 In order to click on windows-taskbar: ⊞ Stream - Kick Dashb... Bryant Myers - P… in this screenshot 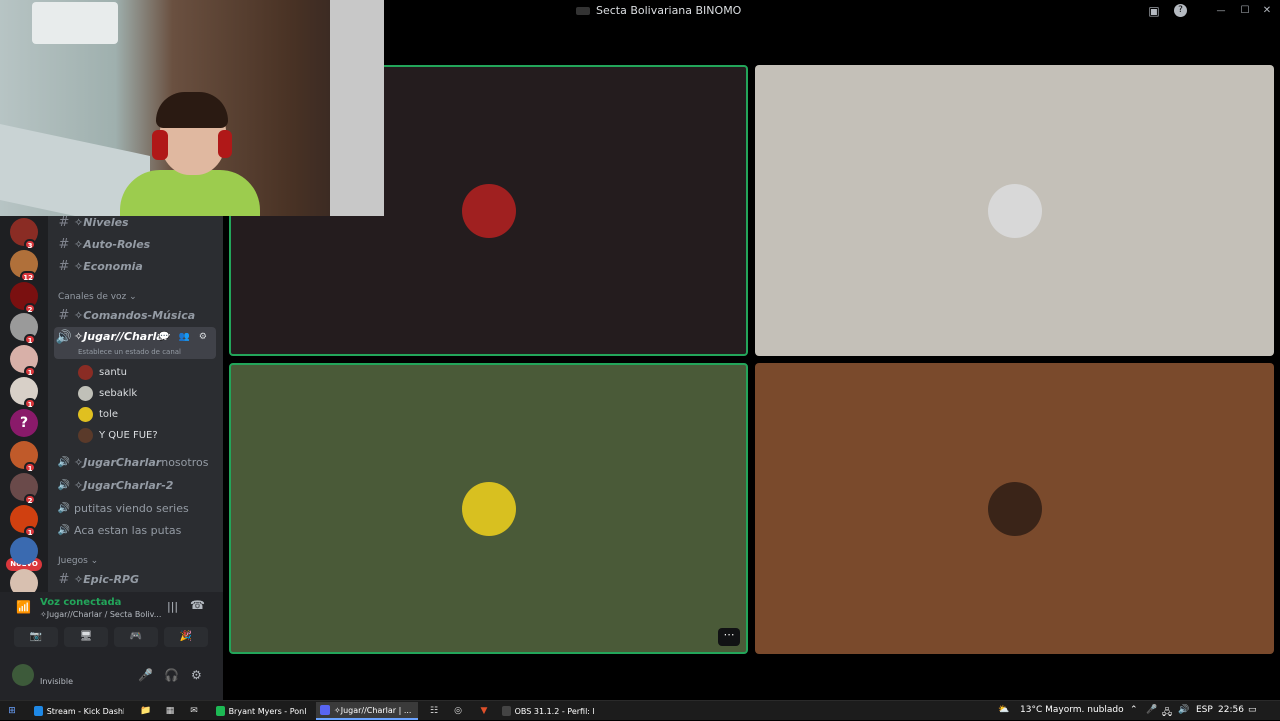, I will do `click(640, 710)`.